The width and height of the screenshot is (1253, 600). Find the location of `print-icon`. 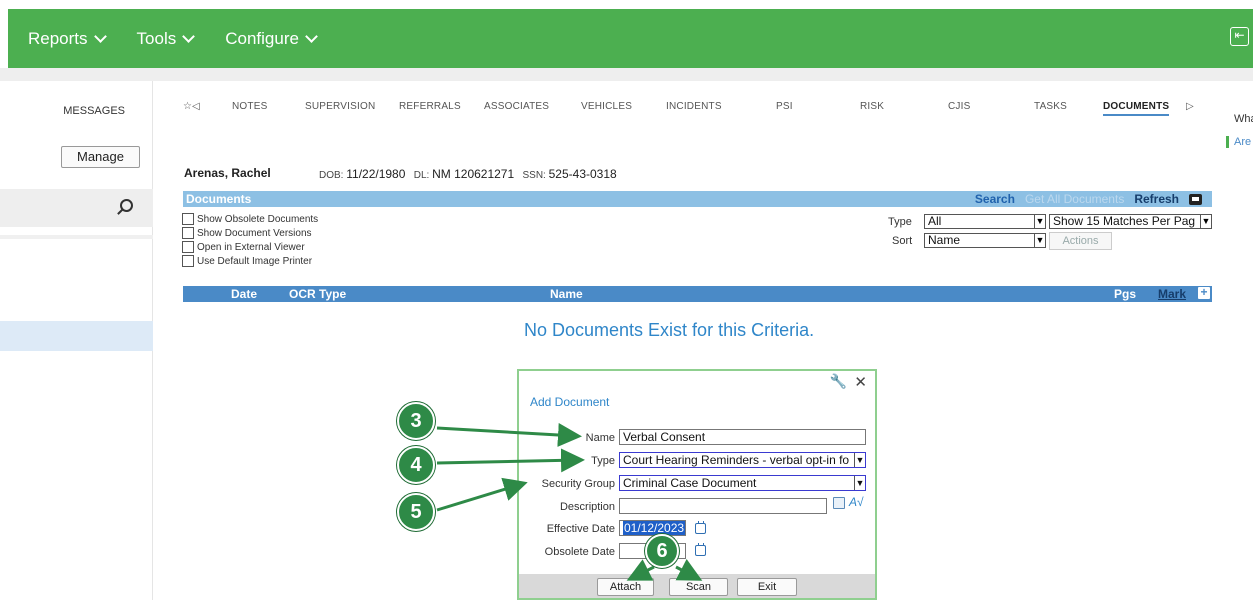

print-icon is located at coordinates (1195, 199).